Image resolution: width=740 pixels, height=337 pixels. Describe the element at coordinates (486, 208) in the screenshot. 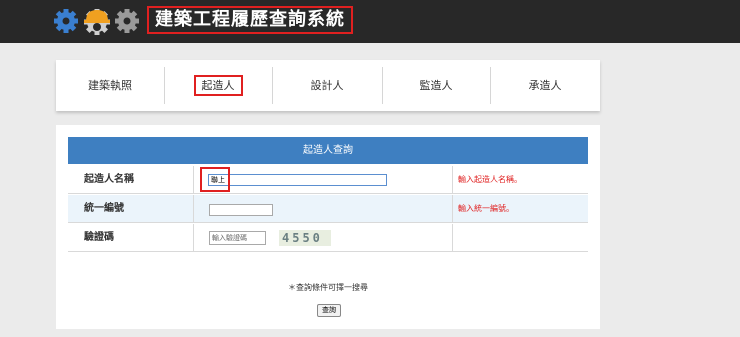

I see `tax-id-hint: 輸入統一編號。` at that location.